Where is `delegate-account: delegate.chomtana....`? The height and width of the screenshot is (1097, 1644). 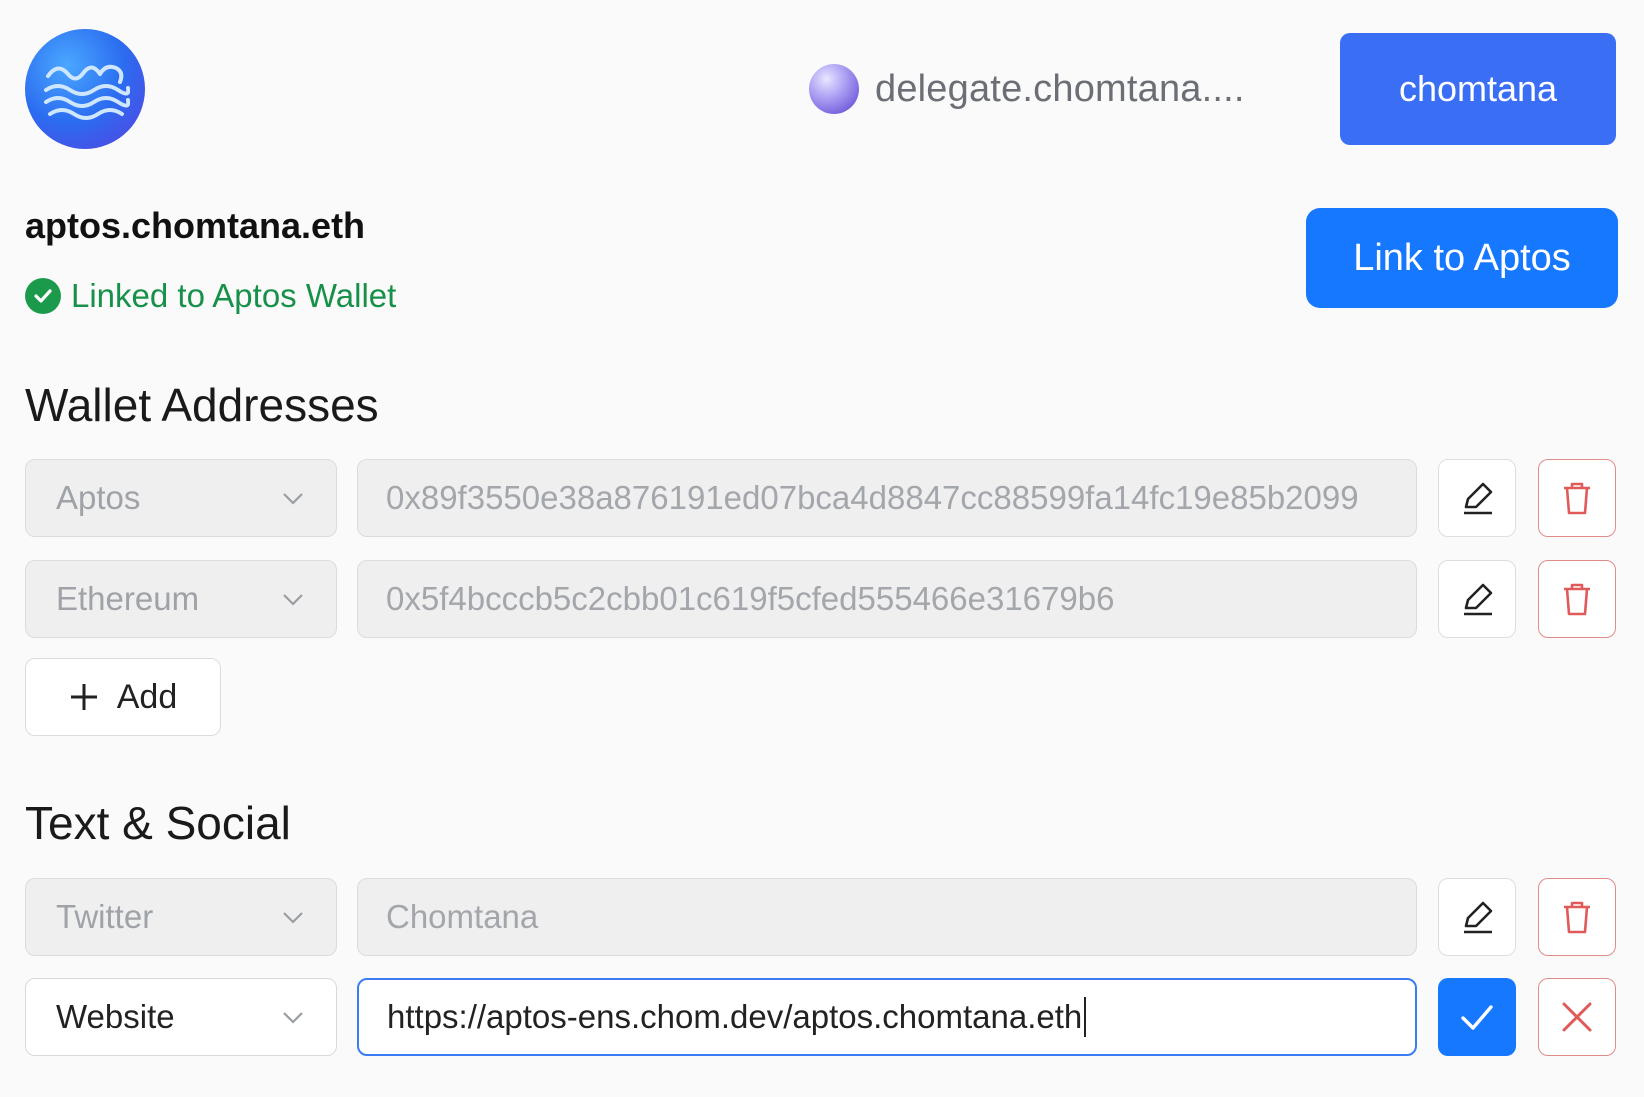 delegate-account: delegate.chomtana.... is located at coordinates (1027, 89).